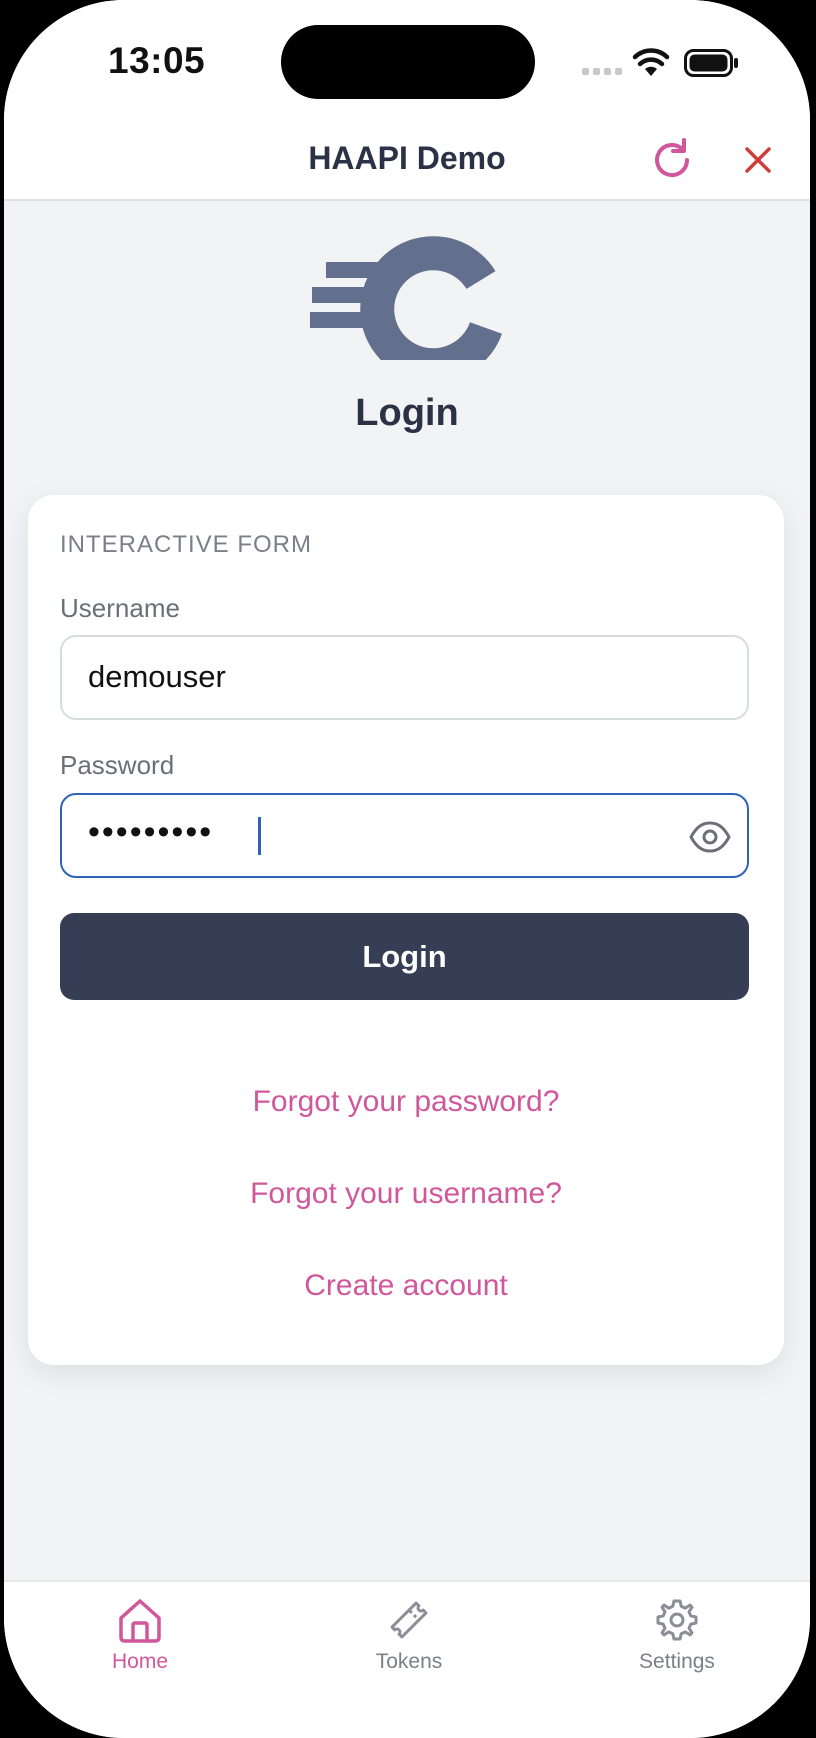 This screenshot has width=816, height=1738. I want to click on password-field: •••••••••, so click(404, 835).